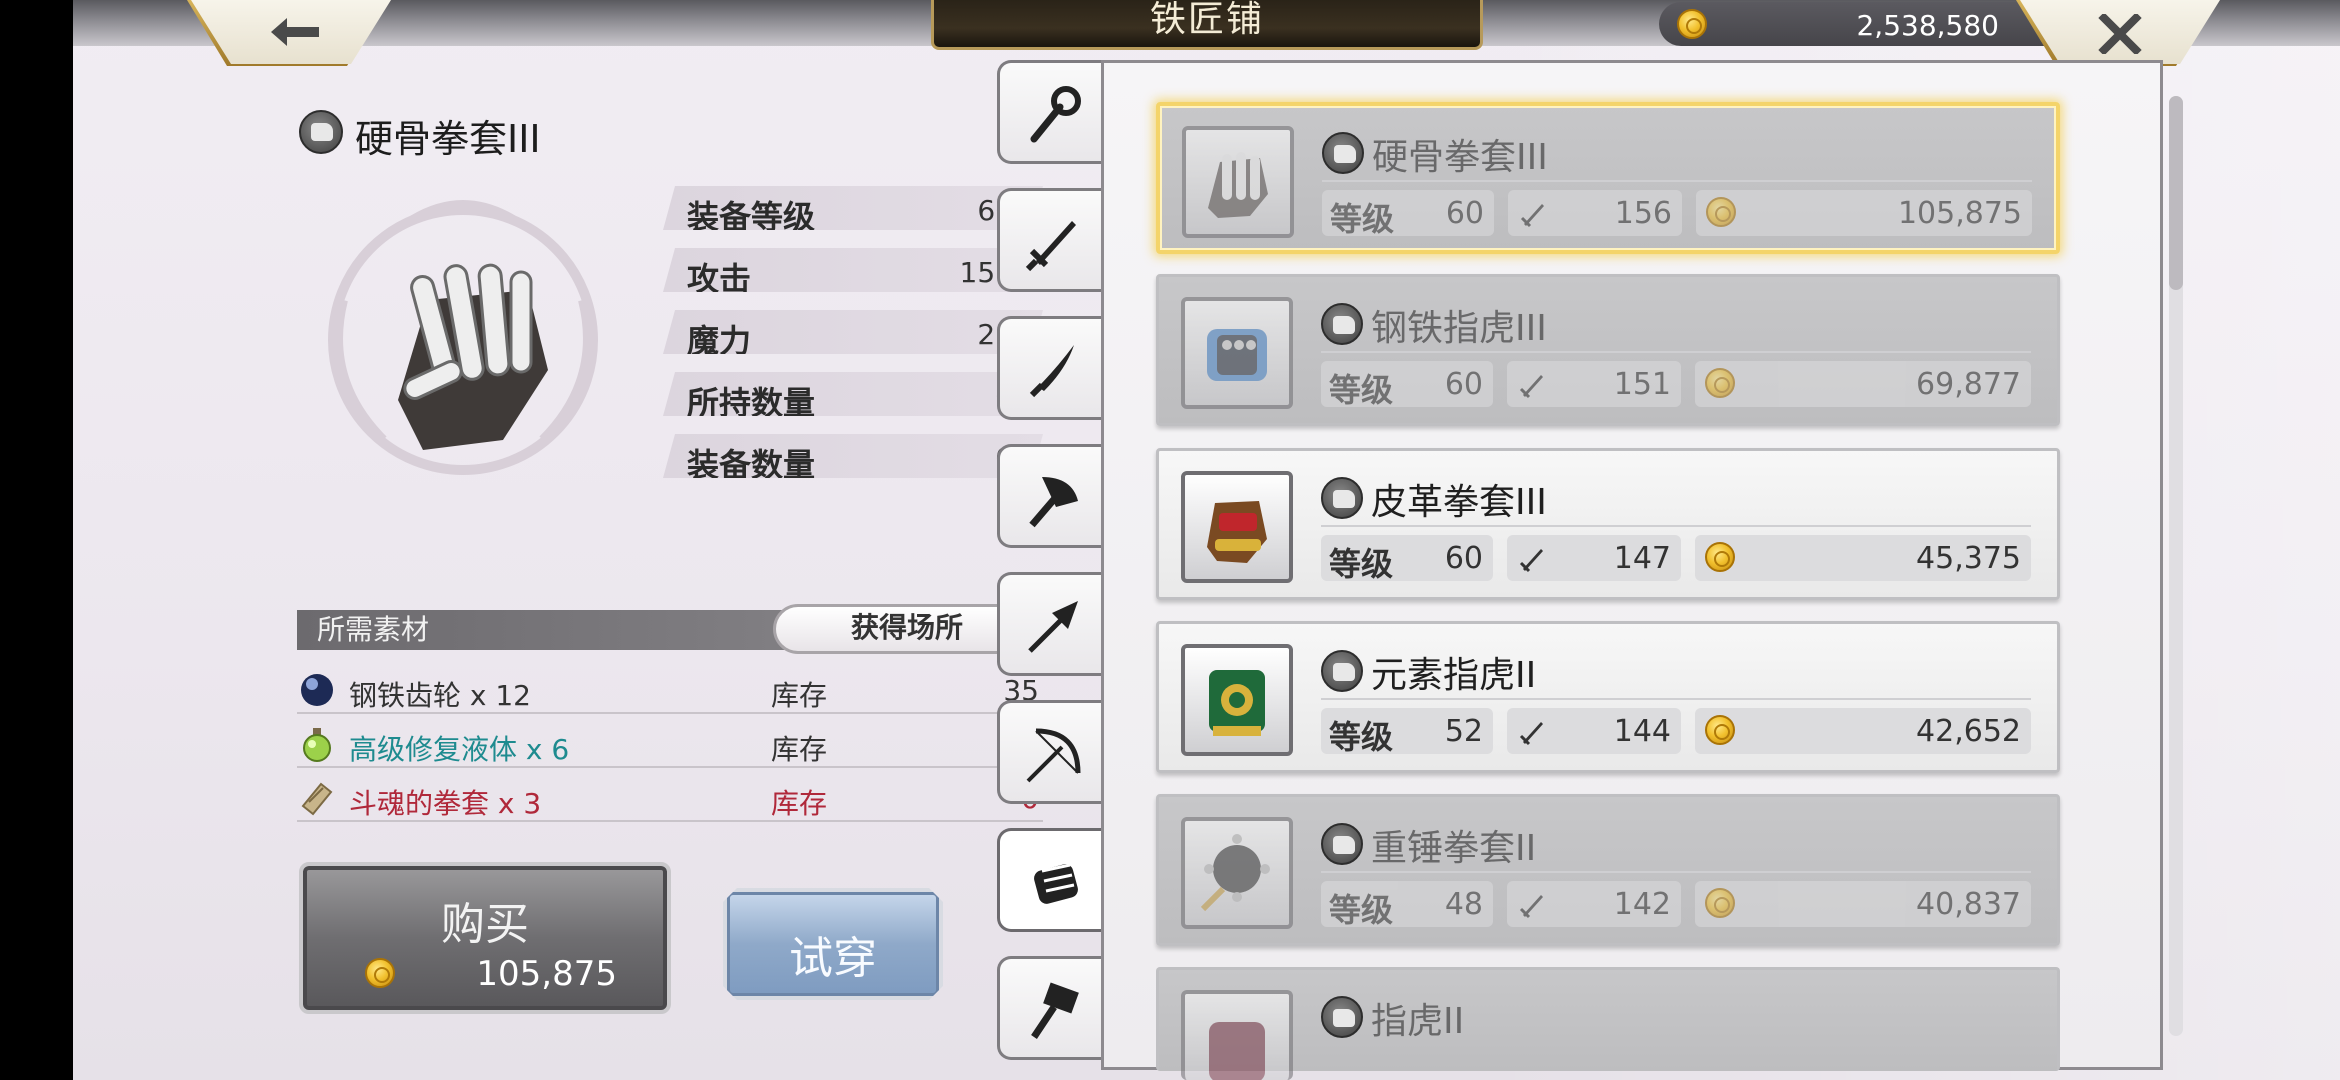 The width and height of the screenshot is (2340, 1080). I want to click on leather-gauntlet-icon, so click(1237, 532).